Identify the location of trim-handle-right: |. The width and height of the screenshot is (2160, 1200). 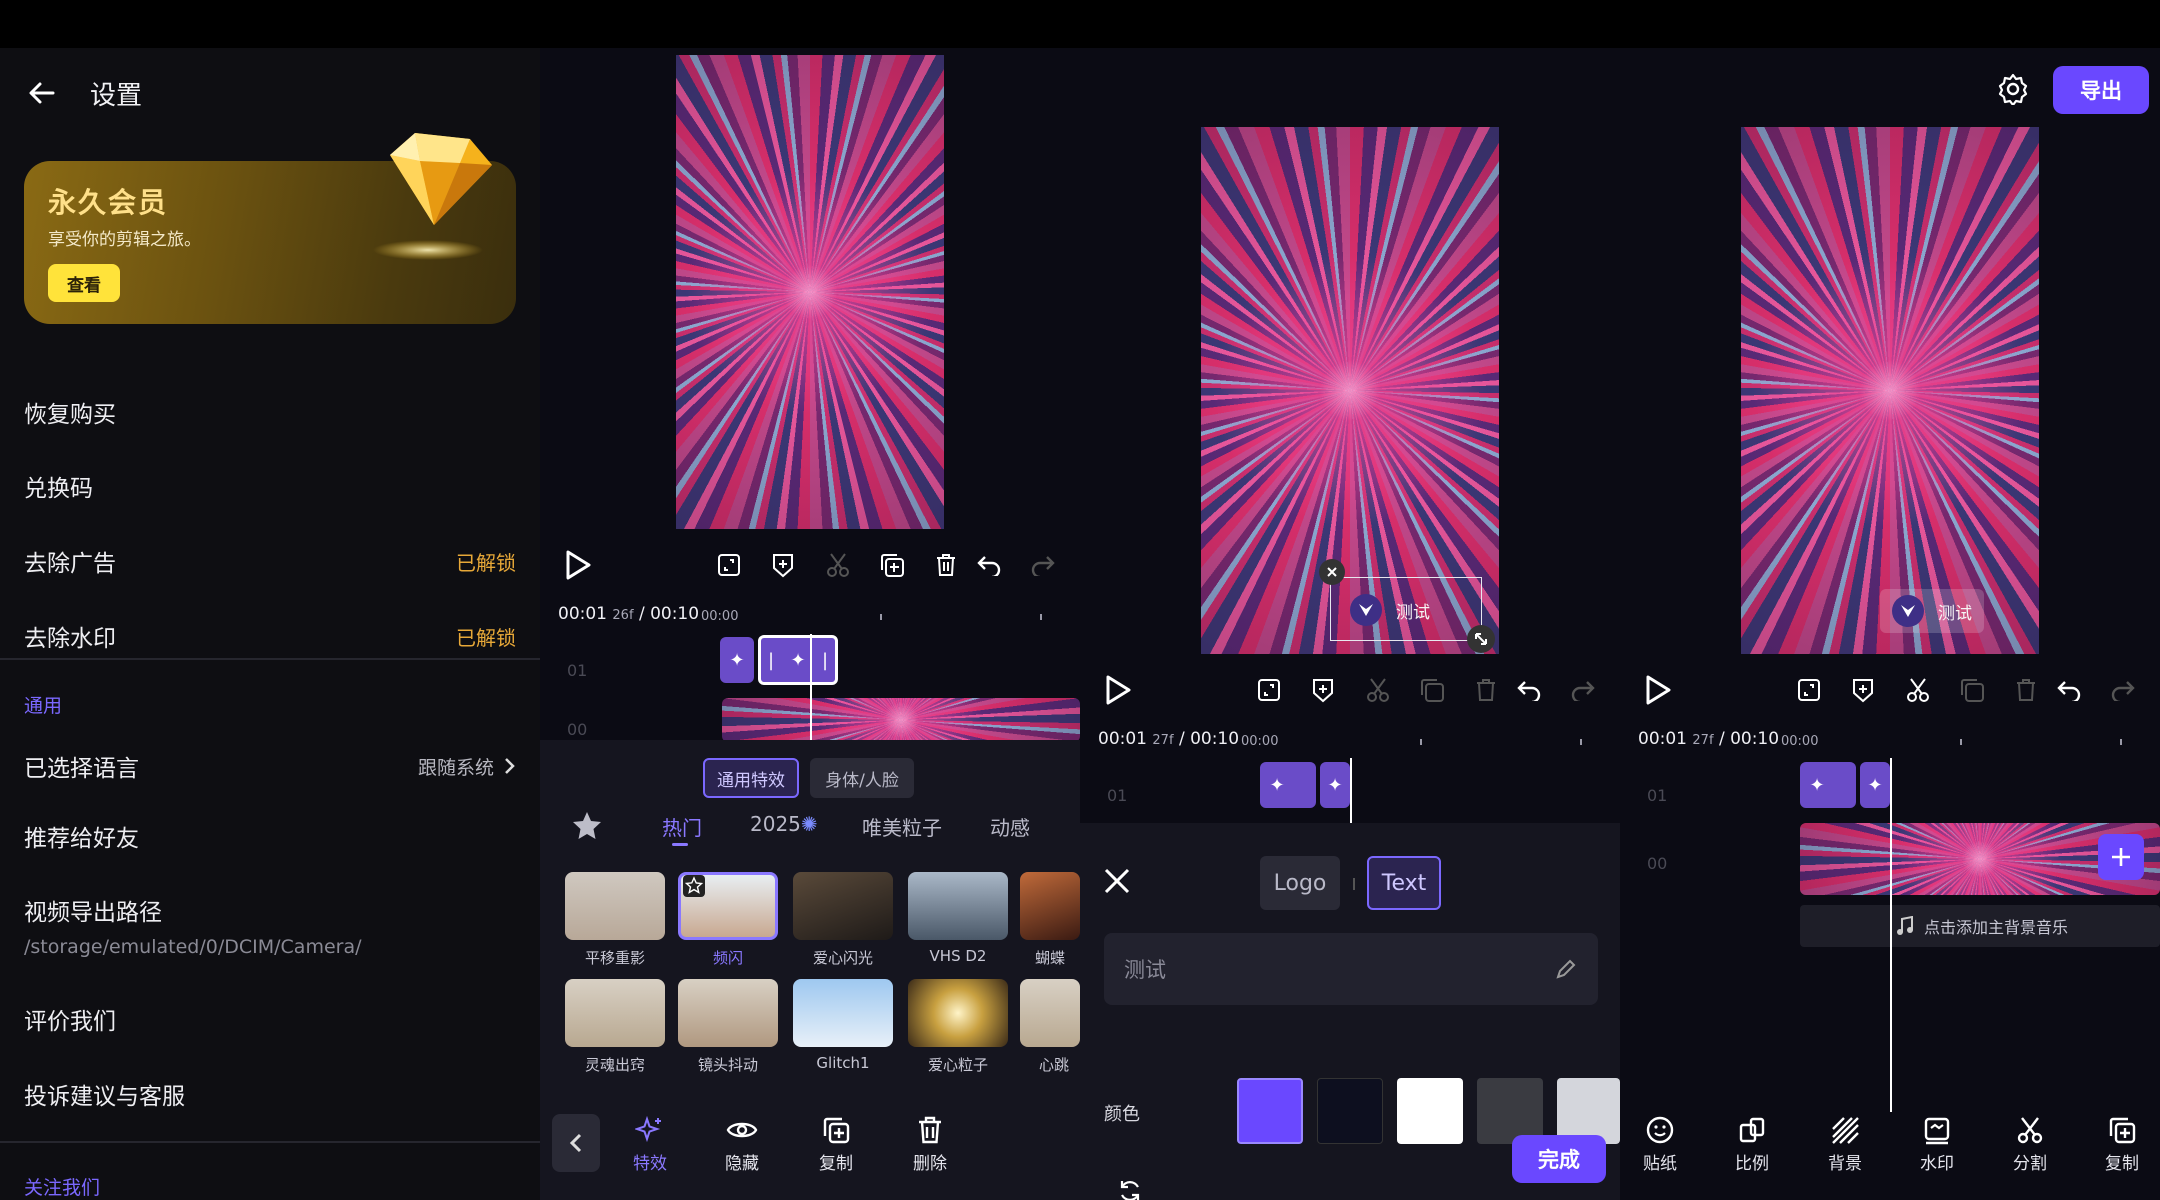
(825, 660).